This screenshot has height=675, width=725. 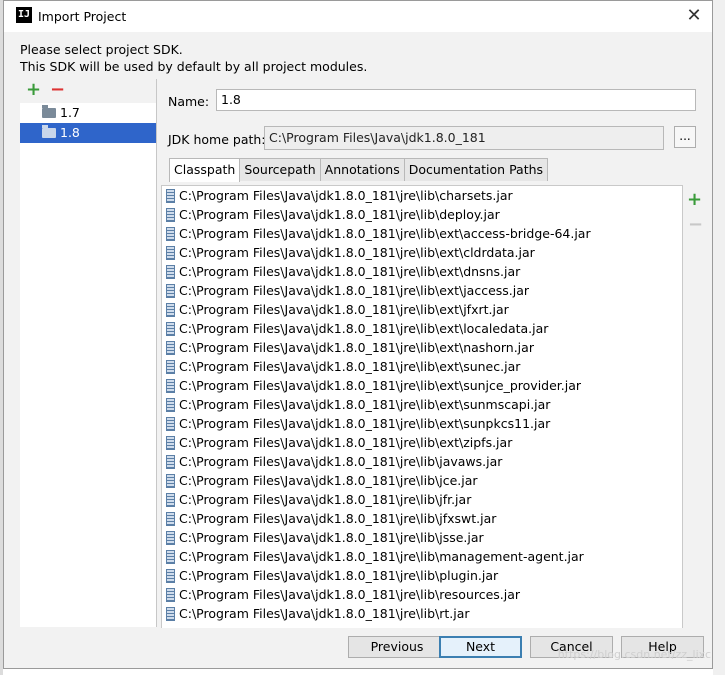 I want to click on next-button: Next, so click(x=480, y=647).